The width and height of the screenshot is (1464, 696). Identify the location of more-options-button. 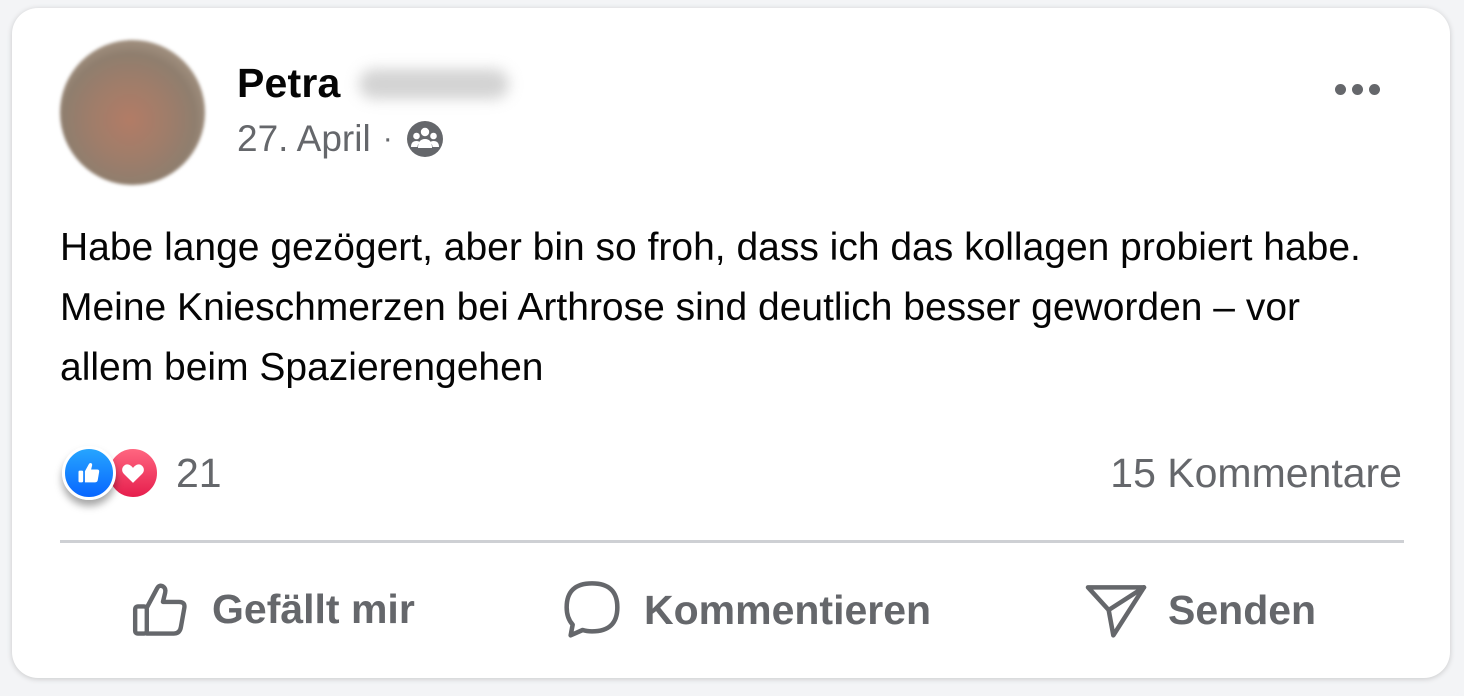
(1357, 89).